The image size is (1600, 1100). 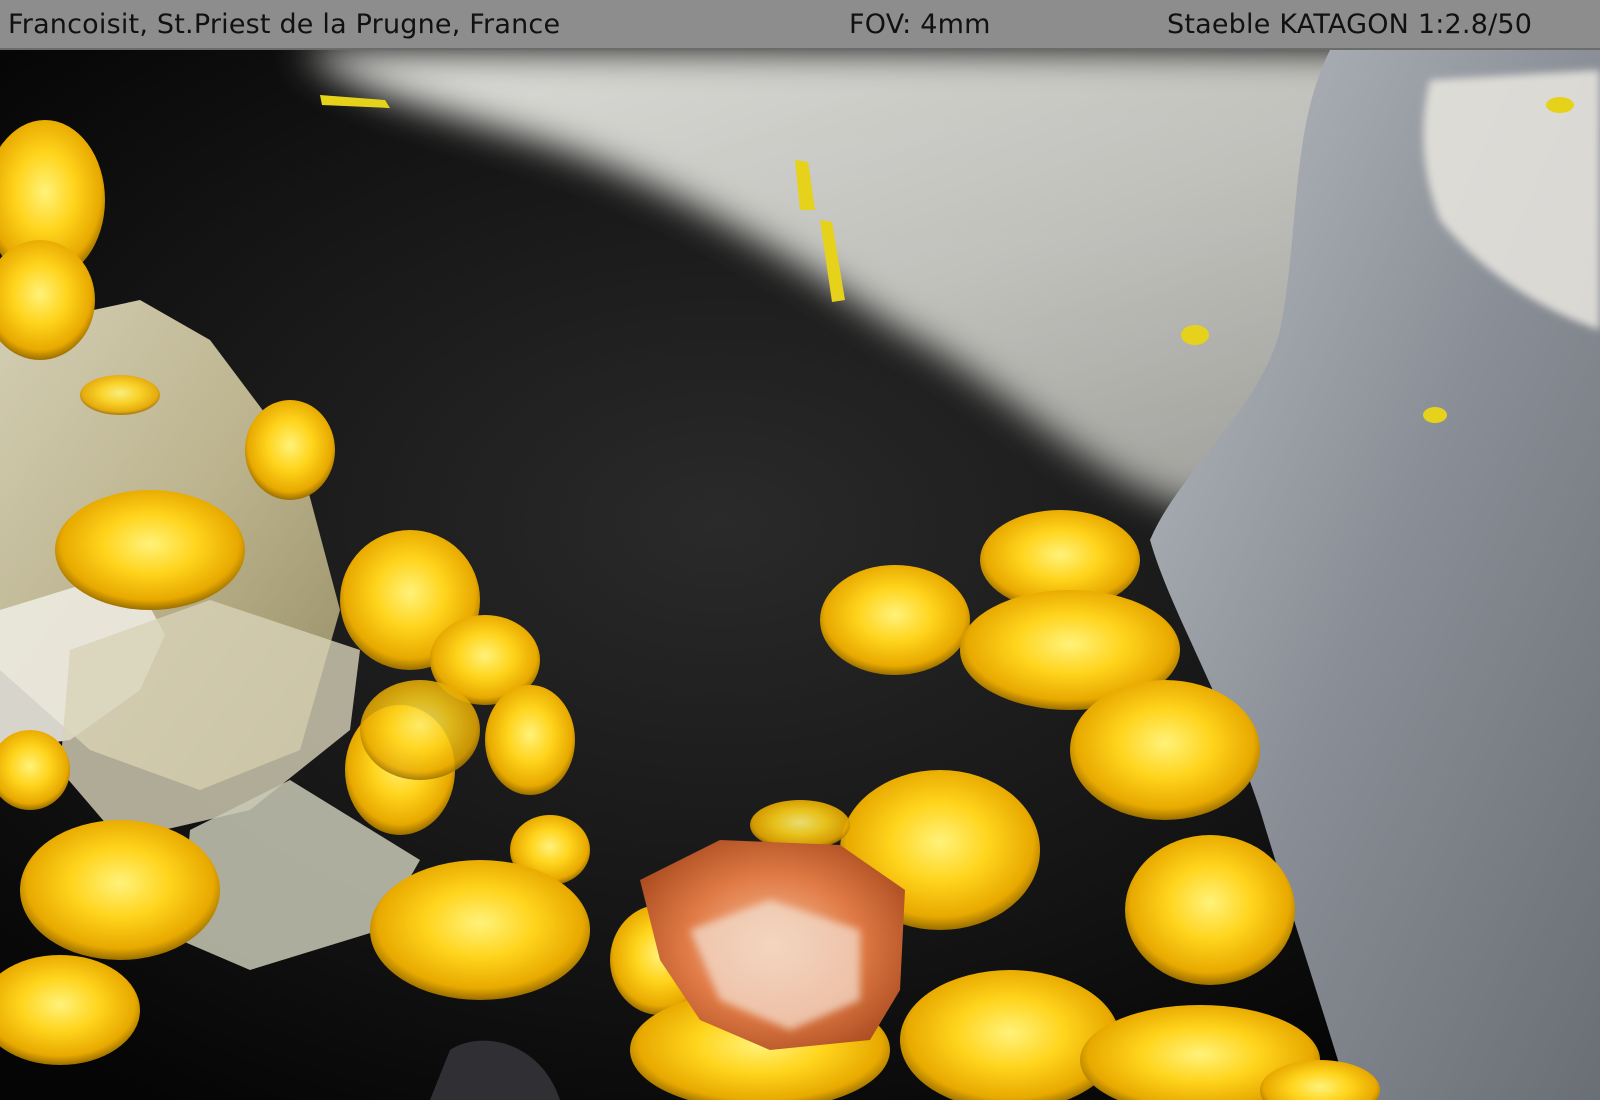 What do you see at coordinates (1350, 24) in the screenshot?
I see `lens-caption: Staeble KATAGON 1:2.8/50` at bounding box center [1350, 24].